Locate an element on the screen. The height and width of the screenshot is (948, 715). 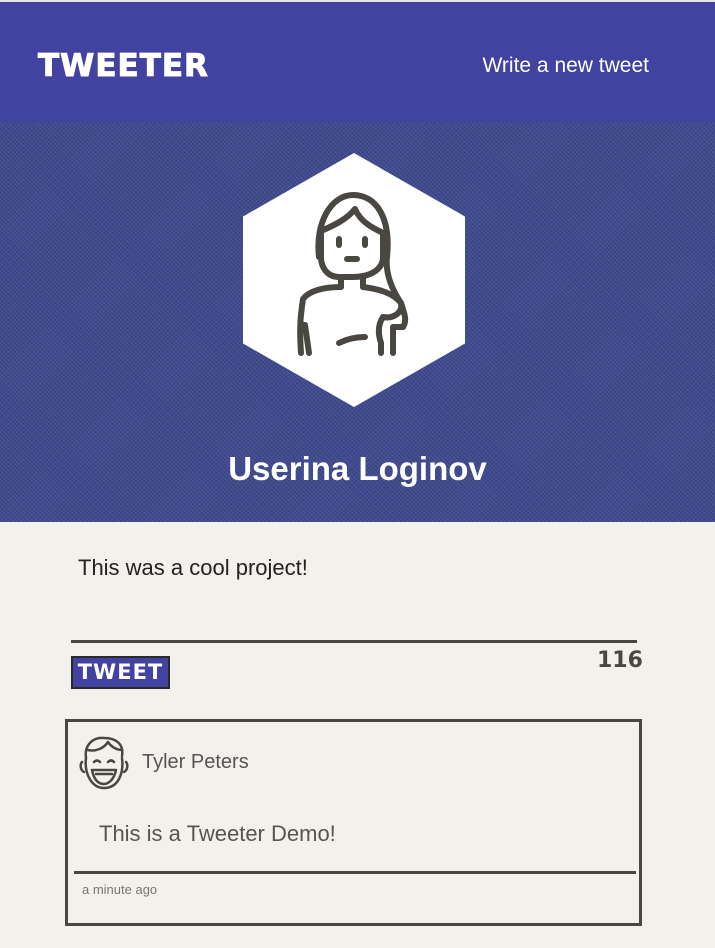
brand-logo: TWEETER is located at coordinates (123, 66).